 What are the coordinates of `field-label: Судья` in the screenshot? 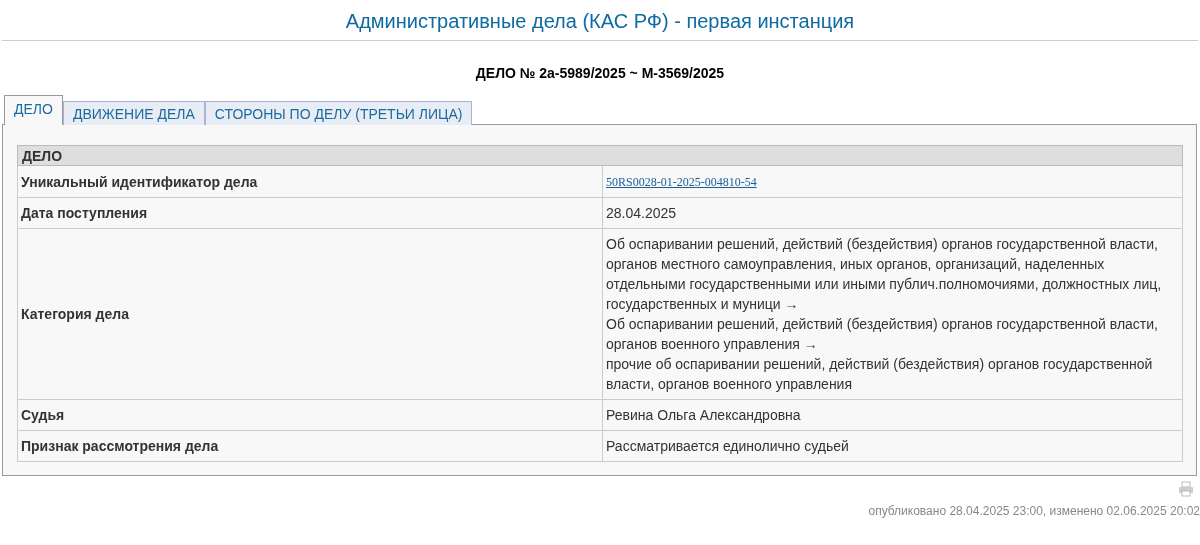 It's located at (310, 415).